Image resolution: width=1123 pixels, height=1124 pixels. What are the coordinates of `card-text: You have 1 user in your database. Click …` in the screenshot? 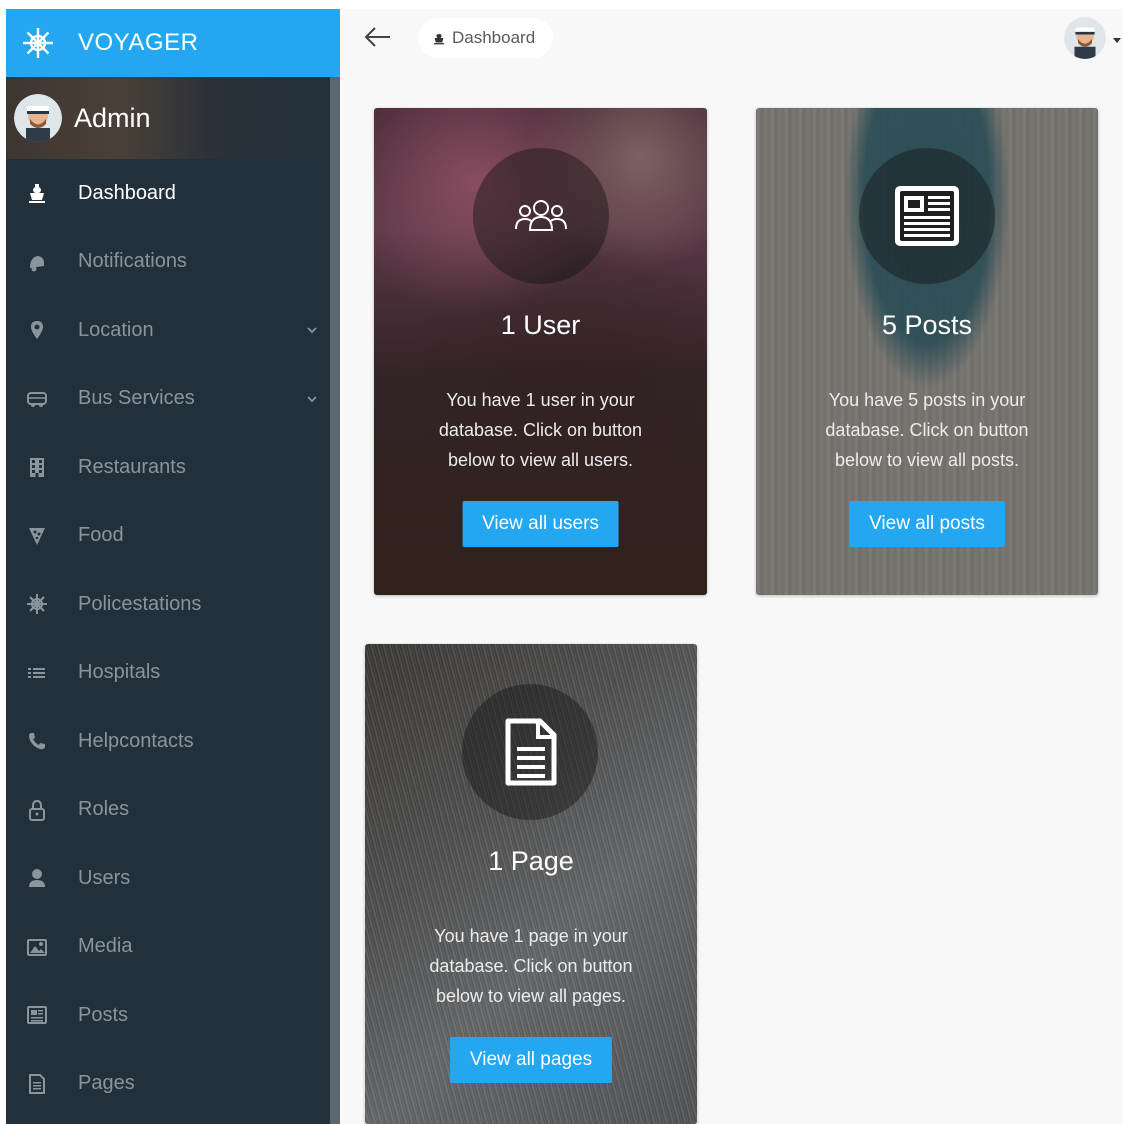 It's located at (540, 430).